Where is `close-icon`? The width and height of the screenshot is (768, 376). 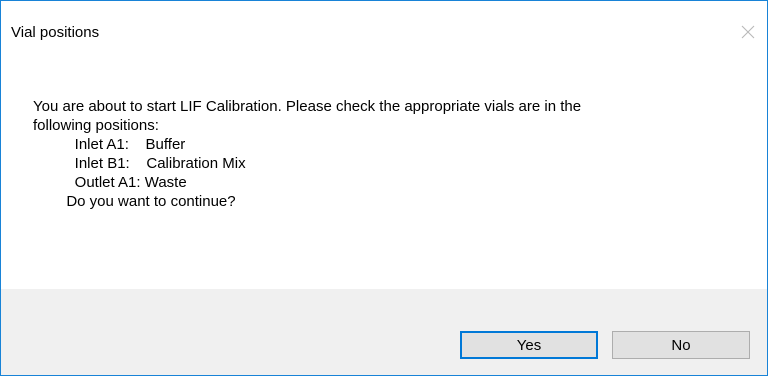
close-icon is located at coordinates (748, 32).